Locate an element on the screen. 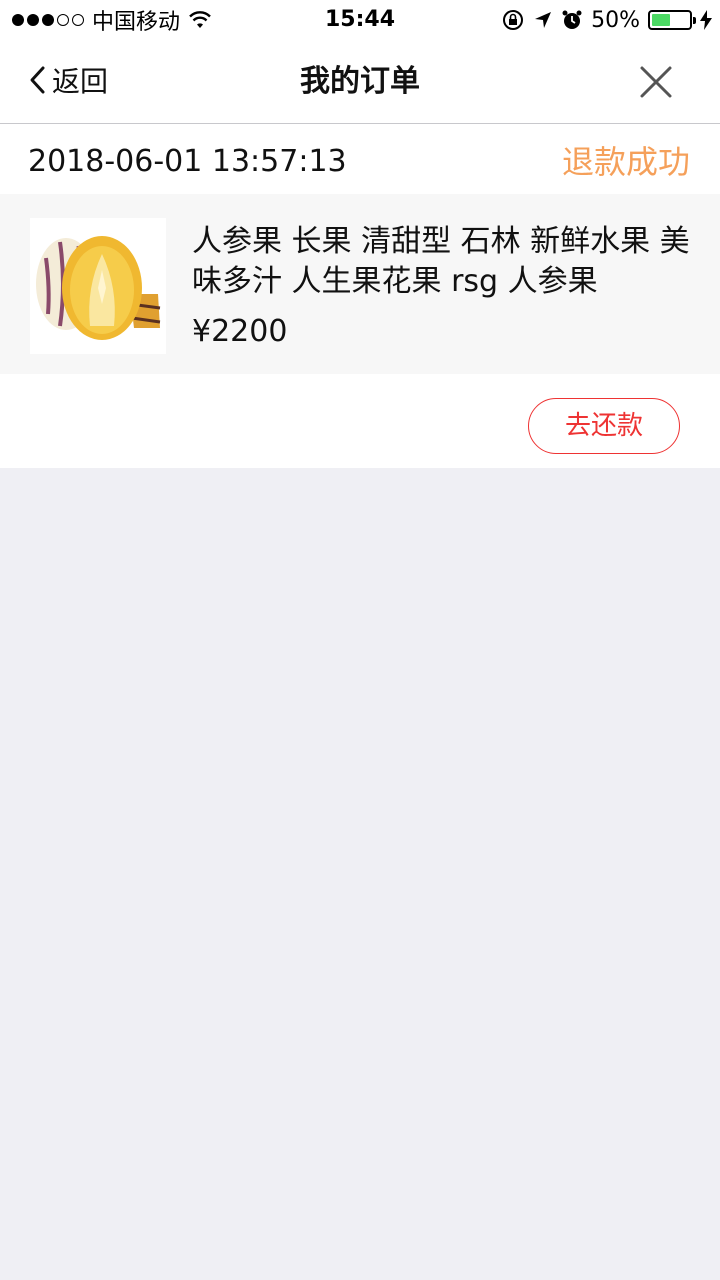 The image size is (720, 1280). battery-icon is located at coordinates (672, 20).